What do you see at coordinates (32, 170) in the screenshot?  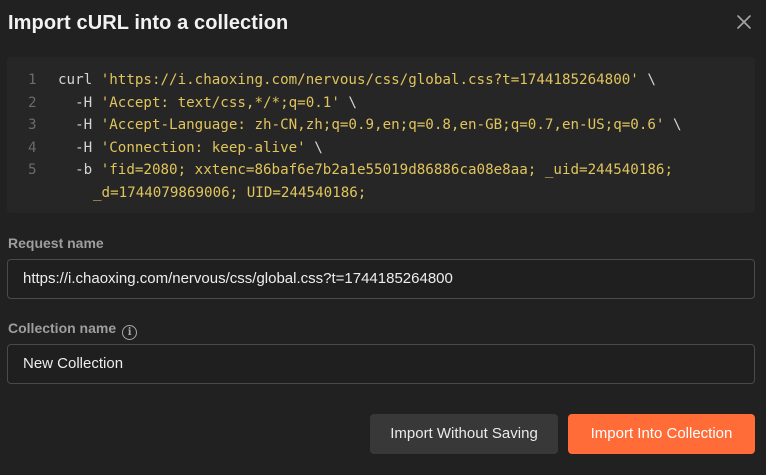 I see `line-number: 5` at bounding box center [32, 170].